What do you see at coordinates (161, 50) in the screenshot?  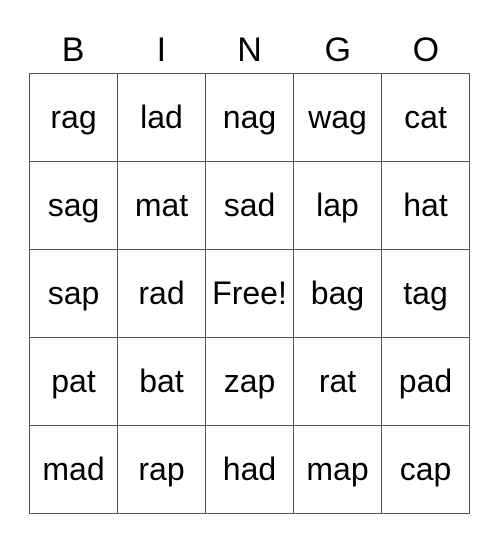 I see `header-letter-i: I` at bounding box center [161, 50].